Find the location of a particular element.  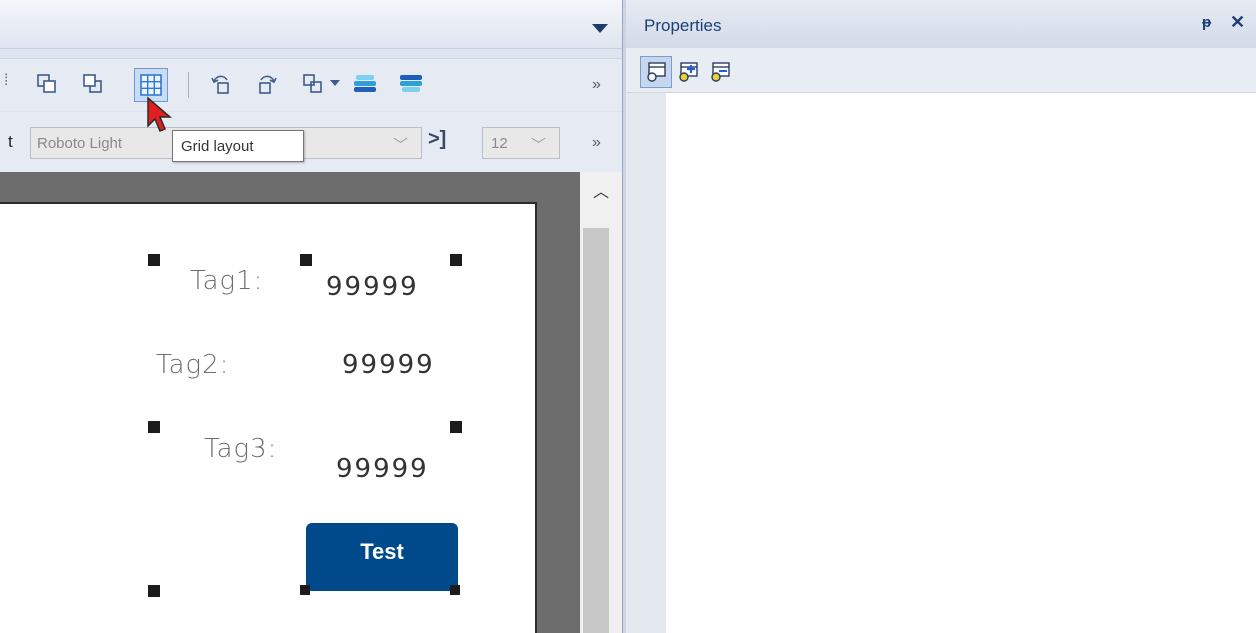

properties-view-icon is located at coordinates (656, 72).